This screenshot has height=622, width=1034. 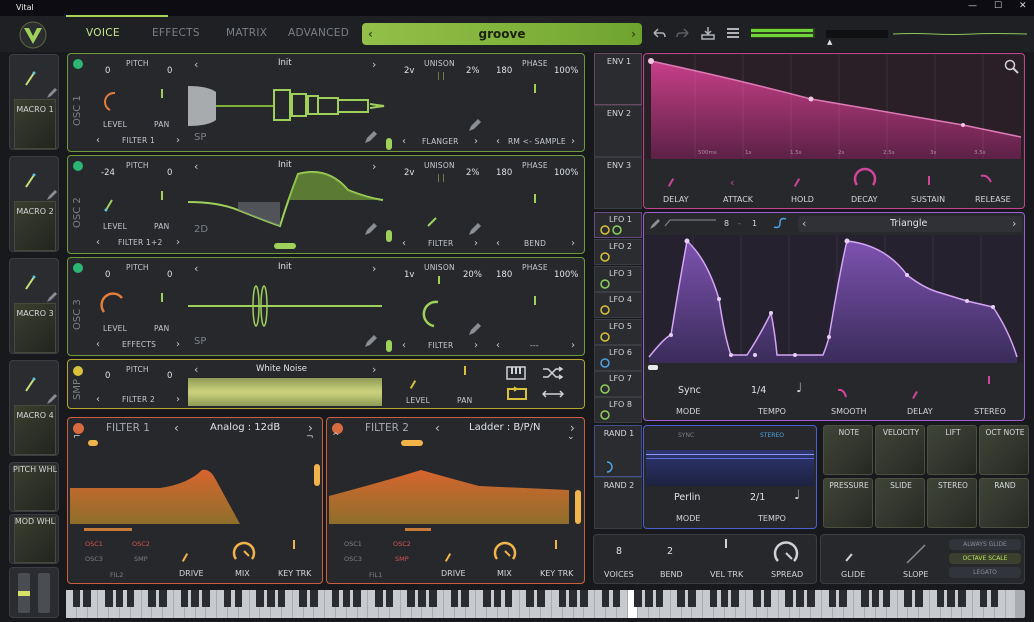 What do you see at coordinates (472, 275) in the screenshot?
I see `unison-detune: 20%` at bounding box center [472, 275].